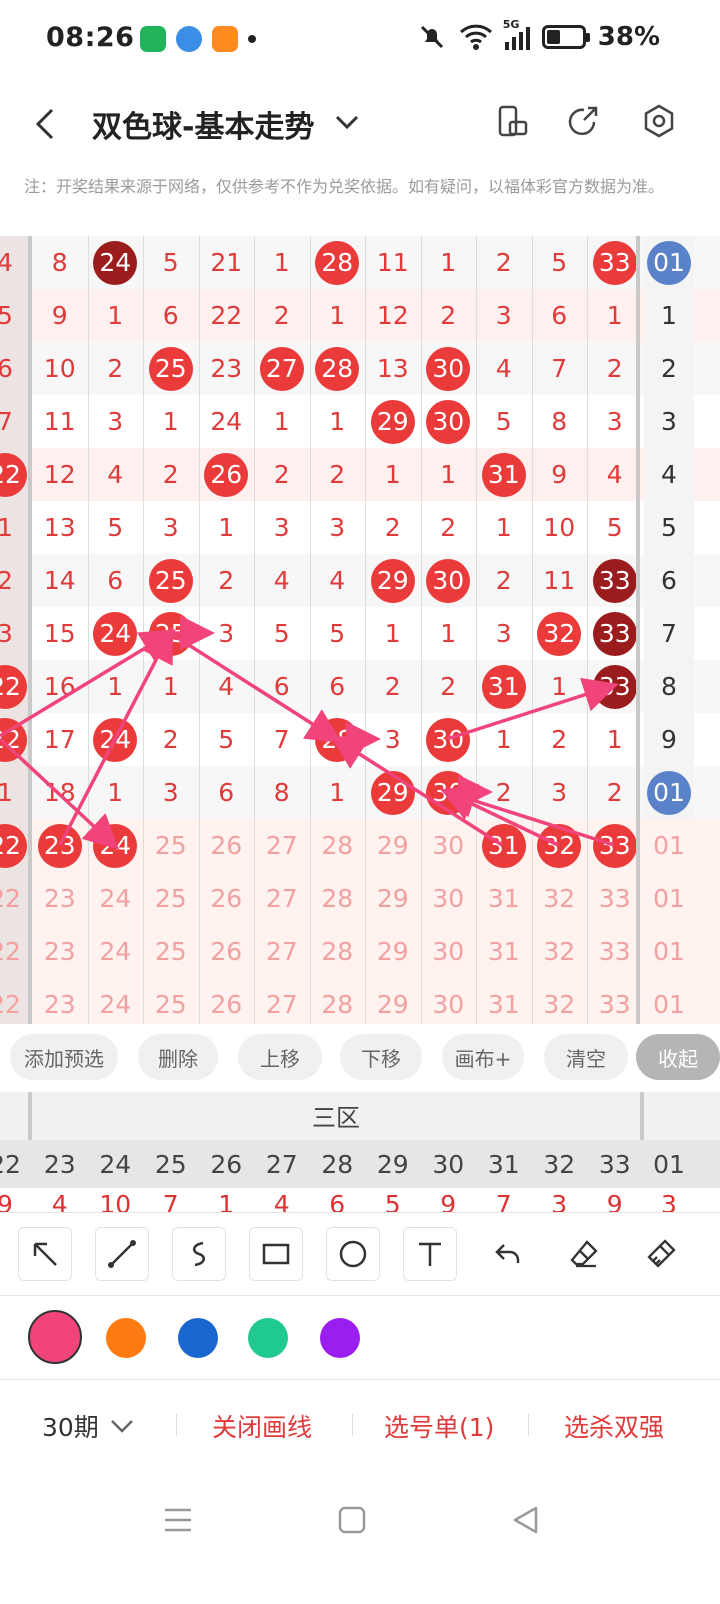 This screenshot has height=1604, width=720. What do you see at coordinates (353, 1254) in the screenshot?
I see `circle-tool-icon` at bounding box center [353, 1254].